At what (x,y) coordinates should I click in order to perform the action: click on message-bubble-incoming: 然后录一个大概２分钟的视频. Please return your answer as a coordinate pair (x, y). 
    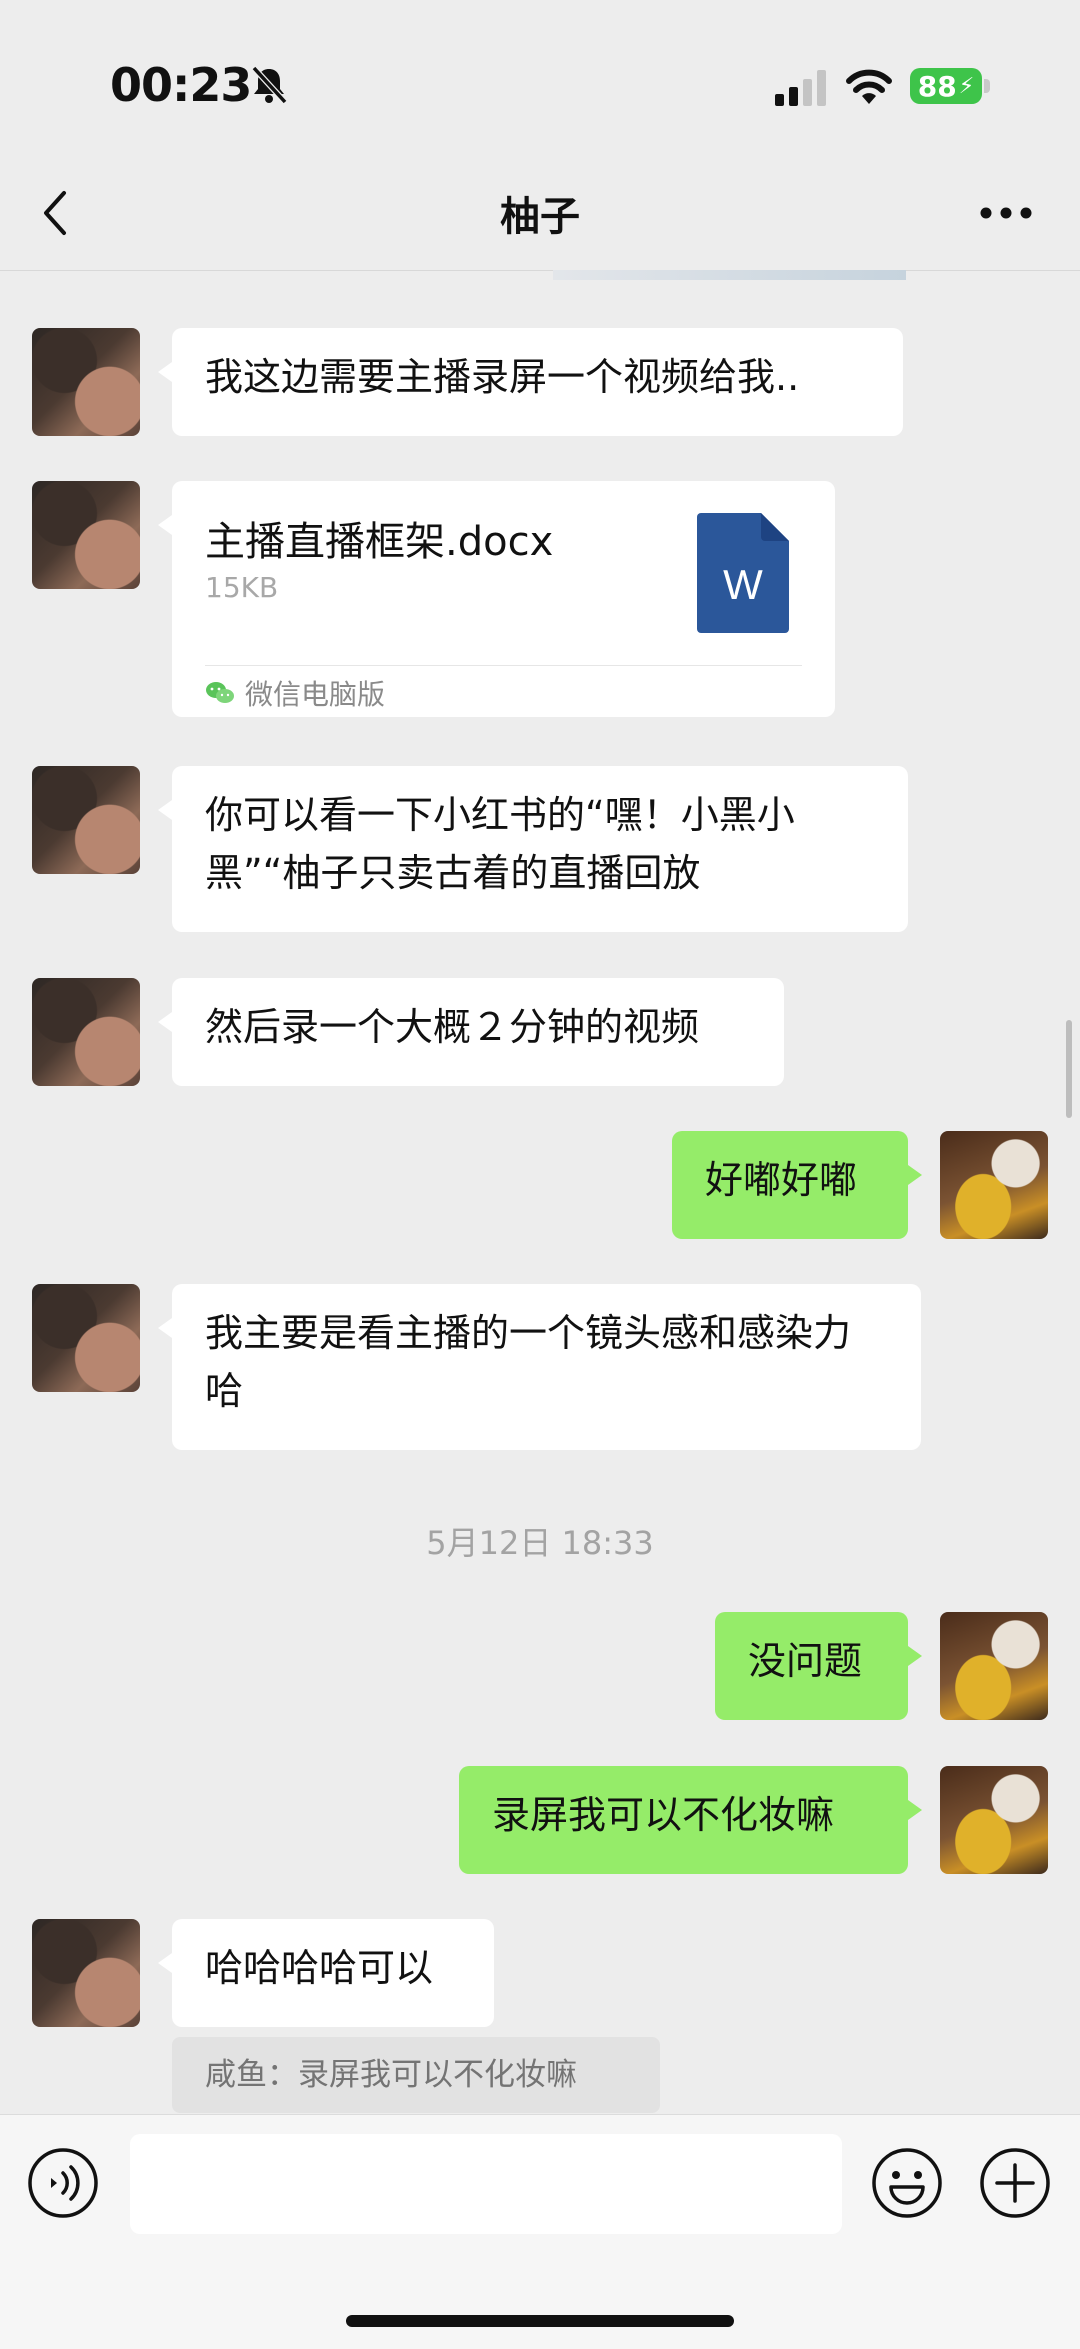
    Looking at the image, I should click on (471, 1032).